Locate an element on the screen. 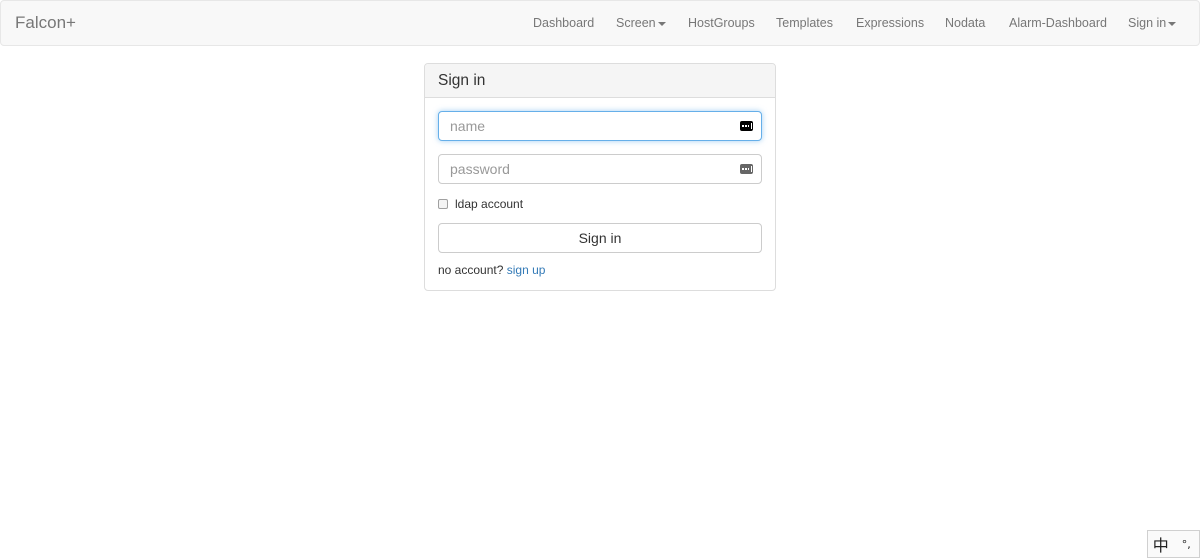 The image size is (1200, 558). nav-expressions: Expressions is located at coordinates (890, 23).